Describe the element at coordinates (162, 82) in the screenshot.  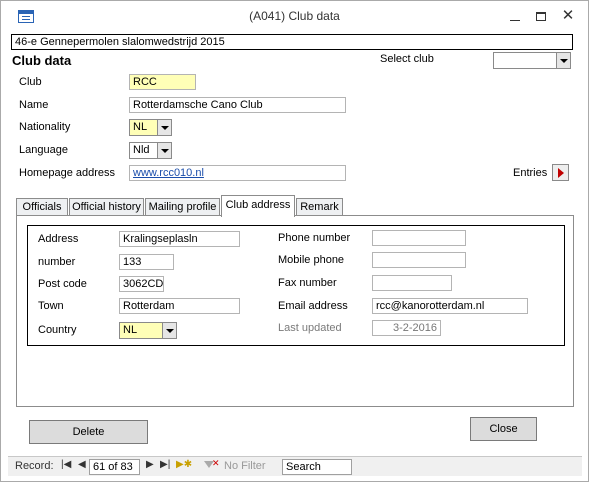
I see `club-code-field: RCC` at that location.